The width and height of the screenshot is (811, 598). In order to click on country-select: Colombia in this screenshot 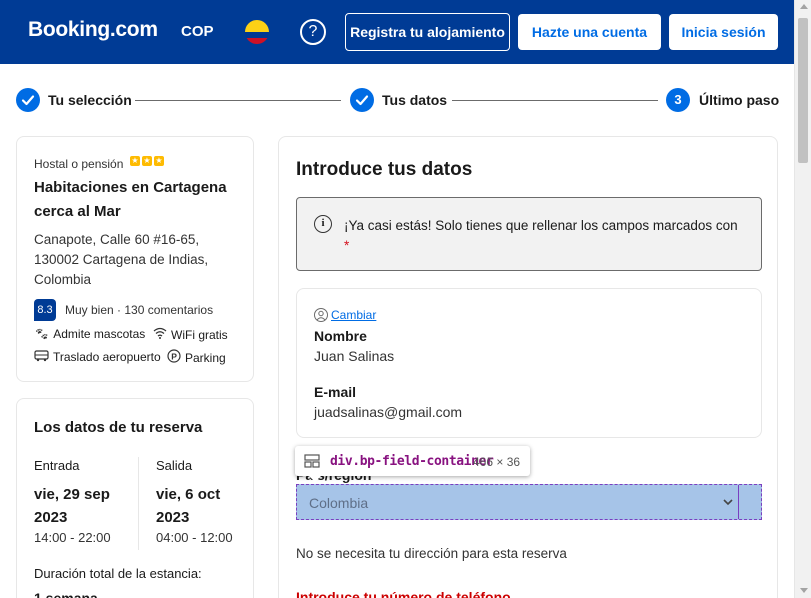, I will do `click(529, 502)`.